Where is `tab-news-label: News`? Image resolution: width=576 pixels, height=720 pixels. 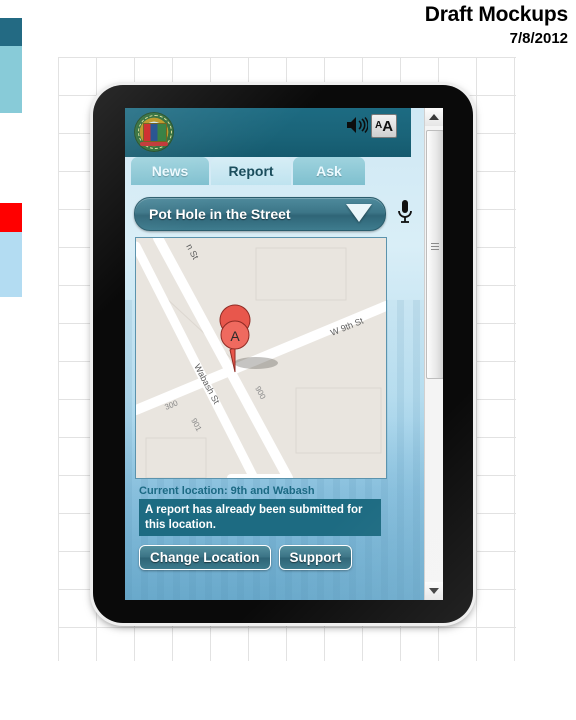 tab-news-label: News is located at coordinates (170, 171).